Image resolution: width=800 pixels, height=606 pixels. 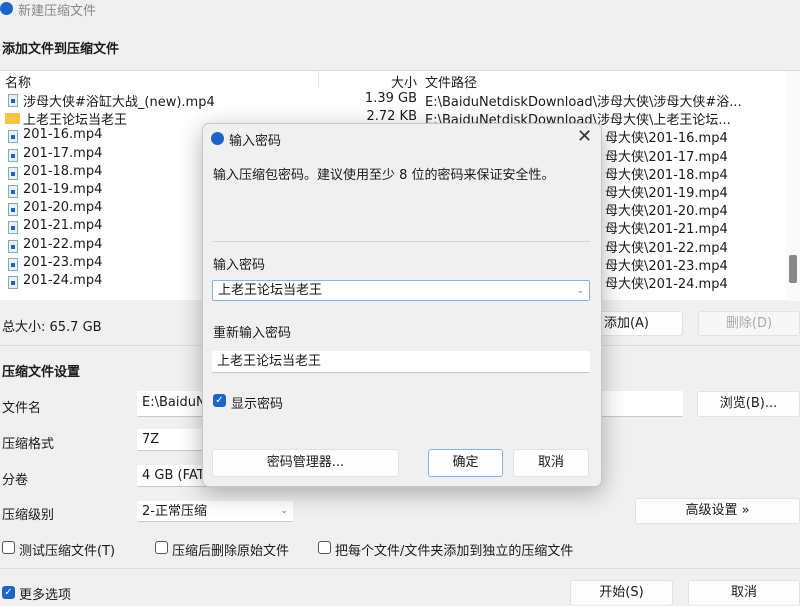 I want to click on file-path: 母大侠\201-22.mp4, so click(x=666, y=248).